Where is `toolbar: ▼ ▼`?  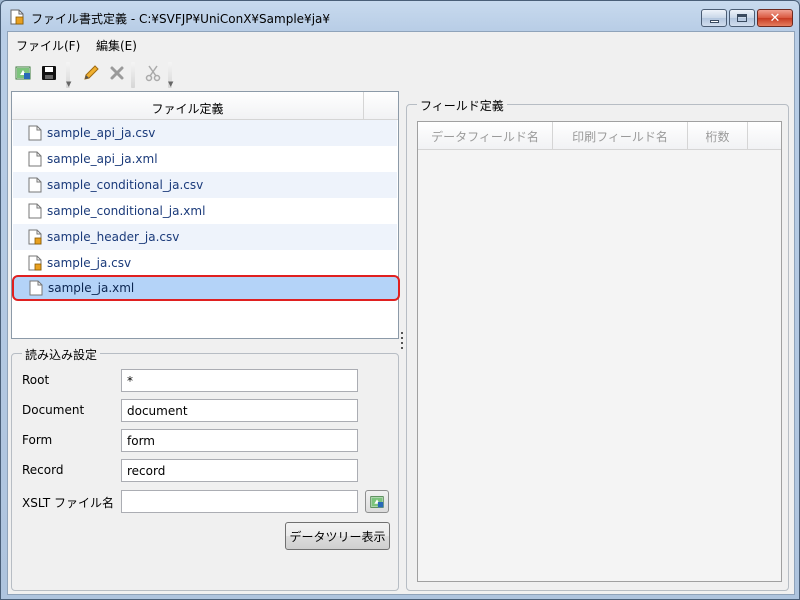
toolbar: ▼ ▼ is located at coordinates (401, 73).